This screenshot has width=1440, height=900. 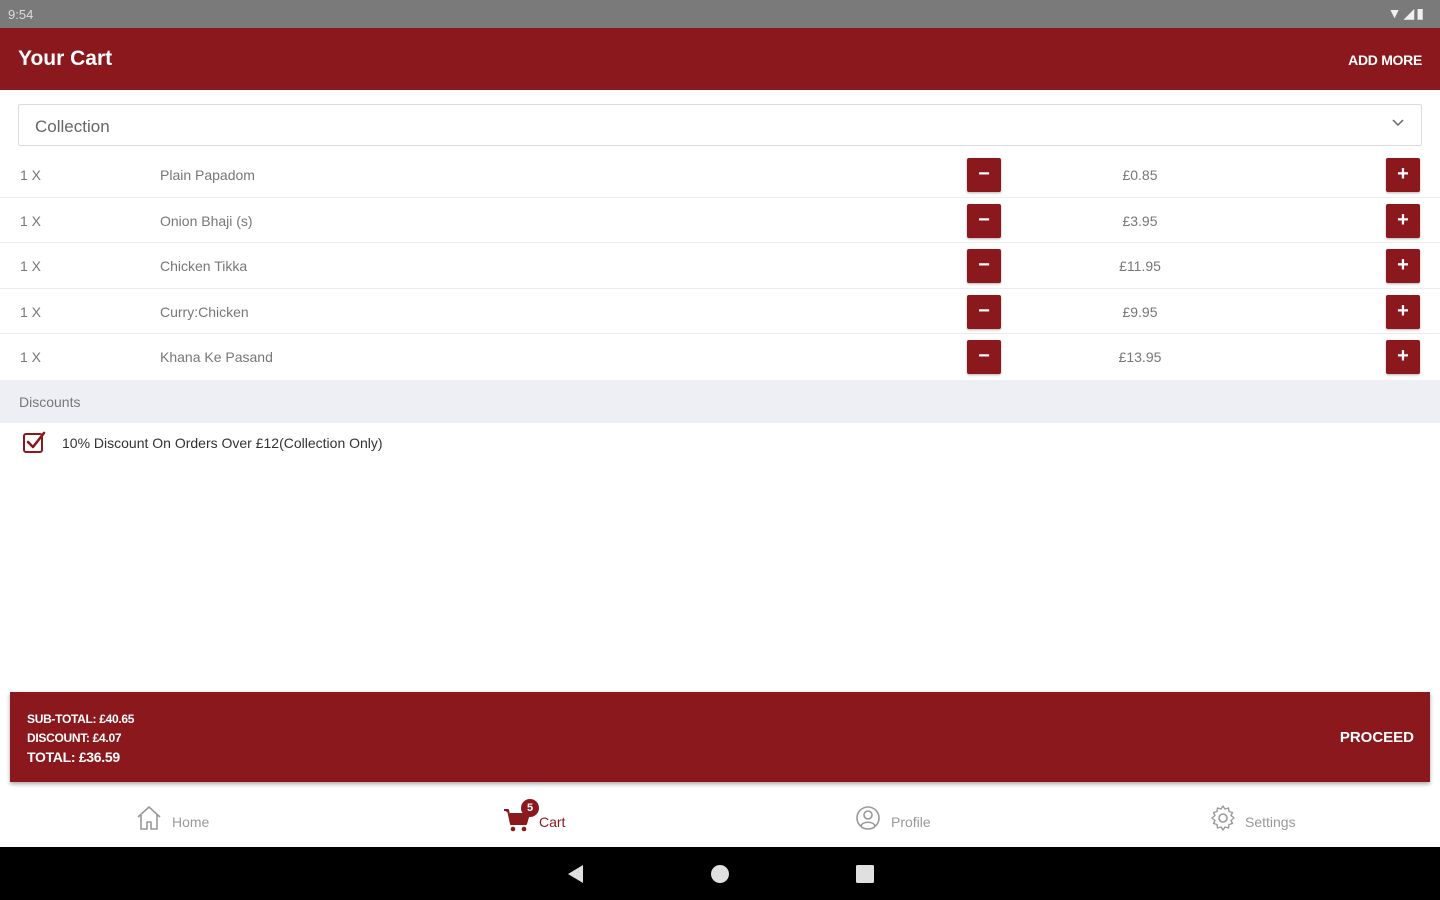 What do you see at coordinates (1377, 737) in the screenshot?
I see `proceed-button: PROCEED` at bounding box center [1377, 737].